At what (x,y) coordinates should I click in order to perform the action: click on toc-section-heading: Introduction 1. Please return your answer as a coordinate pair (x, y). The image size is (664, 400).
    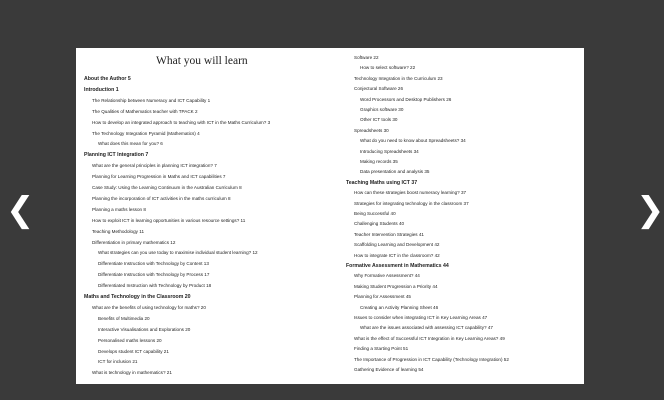
    Looking at the image, I should click on (101, 89).